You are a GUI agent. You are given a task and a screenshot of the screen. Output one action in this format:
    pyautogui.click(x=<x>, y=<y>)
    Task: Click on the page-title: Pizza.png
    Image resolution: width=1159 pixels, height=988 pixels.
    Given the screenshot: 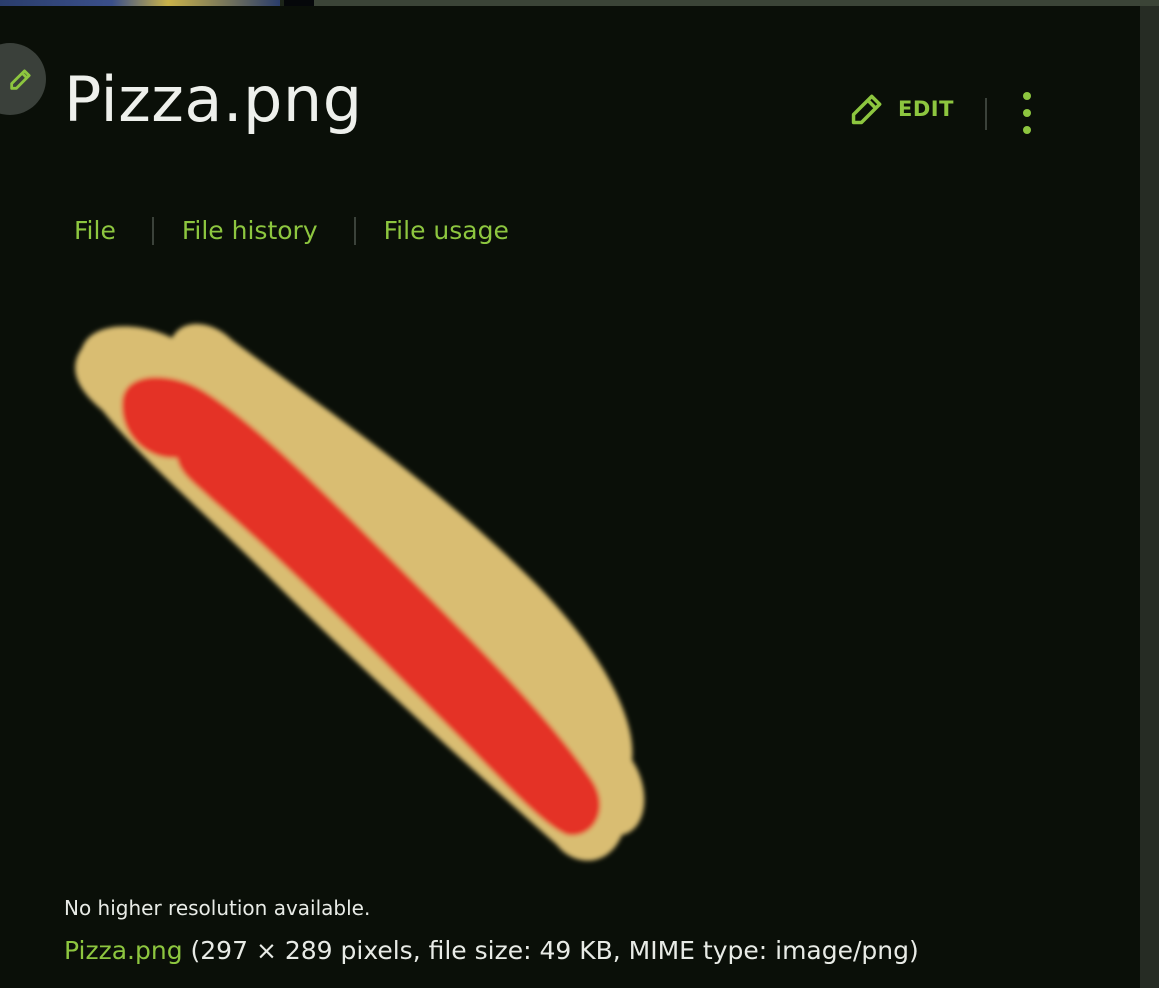 What is the action you would take?
    pyautogui.click(x=213, y=99)
    